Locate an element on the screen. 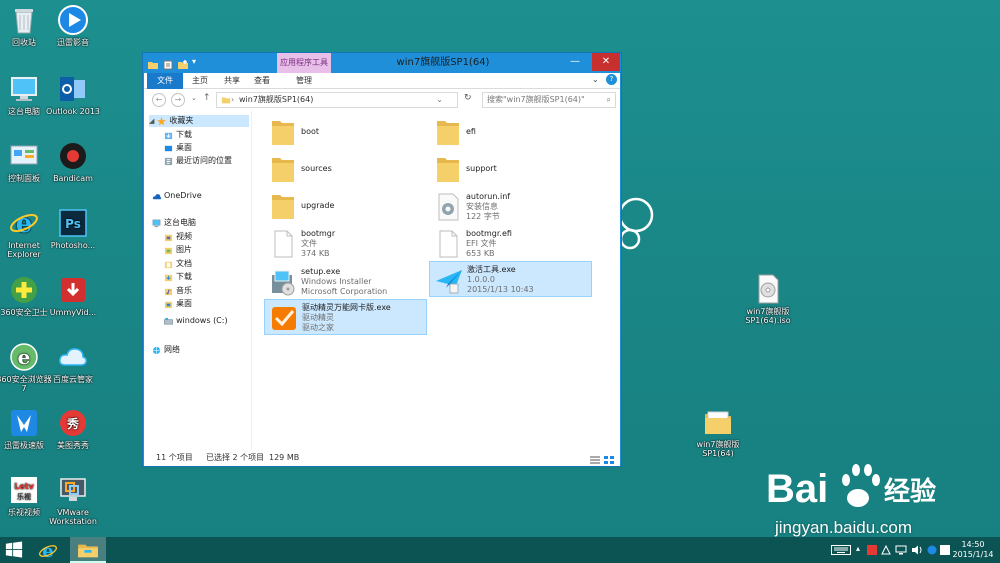  back-button: ← is located at coordinates (159, 100).